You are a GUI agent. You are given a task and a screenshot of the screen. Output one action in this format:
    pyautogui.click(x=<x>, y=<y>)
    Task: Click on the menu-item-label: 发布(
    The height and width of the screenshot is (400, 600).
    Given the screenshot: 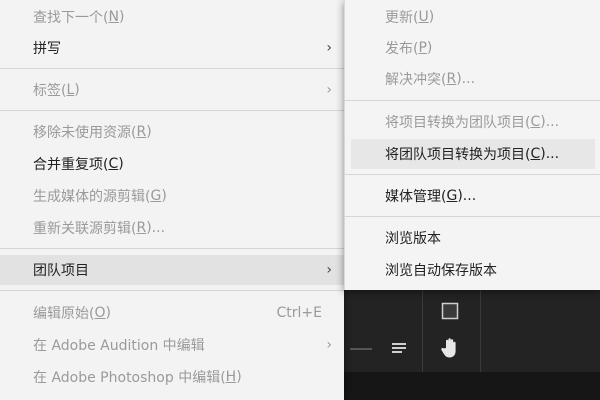 What is the action you would take?
    pyautogui.click(x=402, y=49)
    